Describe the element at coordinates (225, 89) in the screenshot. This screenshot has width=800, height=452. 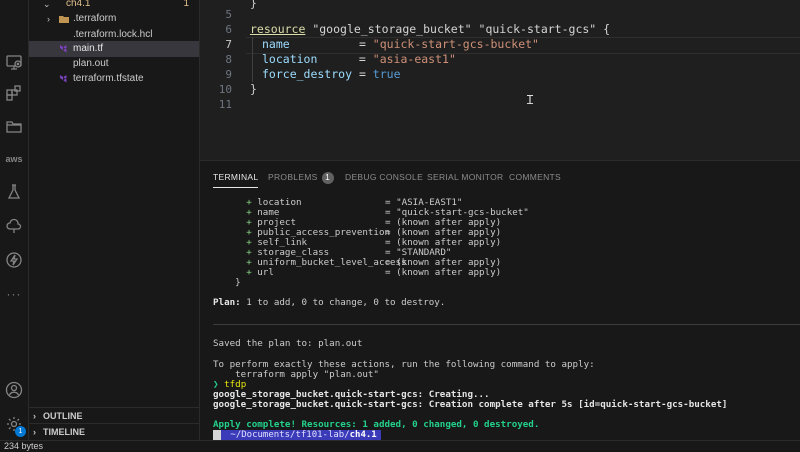
I see `line-number: 10` at that location.